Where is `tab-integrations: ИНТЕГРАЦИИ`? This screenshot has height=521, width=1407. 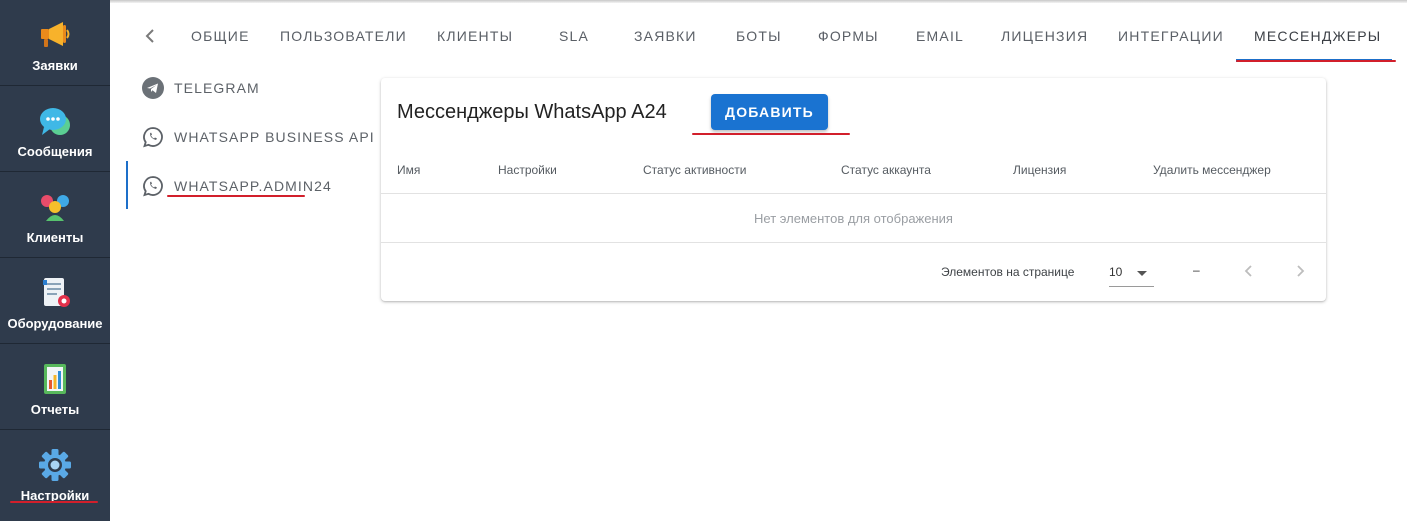 tab-integrations: ИНТЕГРАЦИИ is located at coordinates (1171, 36).